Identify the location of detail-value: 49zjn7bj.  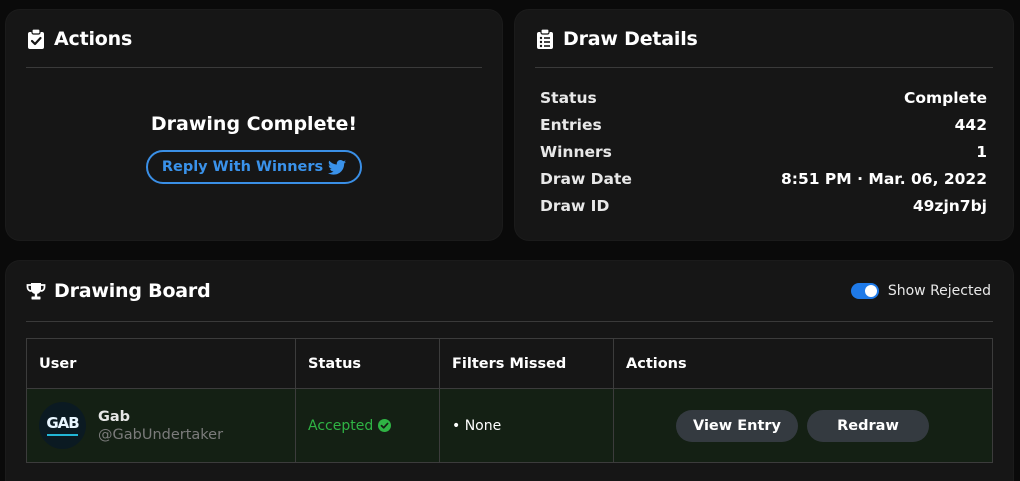
(949, 205).